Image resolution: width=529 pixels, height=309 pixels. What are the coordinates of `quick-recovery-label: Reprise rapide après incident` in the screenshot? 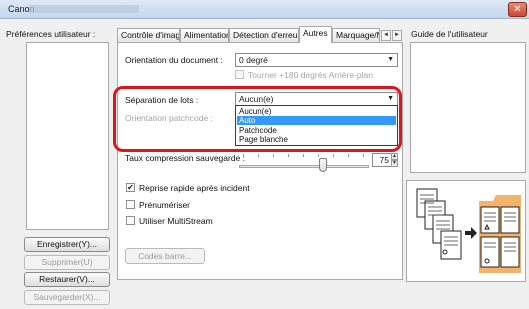 It's located at (194, 188).